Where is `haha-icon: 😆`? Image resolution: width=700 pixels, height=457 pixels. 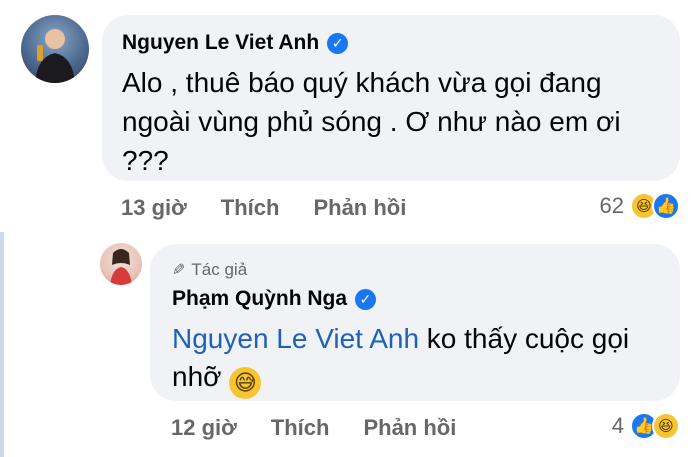 haha-icon: 😆 is located at coordinates (666, 426).